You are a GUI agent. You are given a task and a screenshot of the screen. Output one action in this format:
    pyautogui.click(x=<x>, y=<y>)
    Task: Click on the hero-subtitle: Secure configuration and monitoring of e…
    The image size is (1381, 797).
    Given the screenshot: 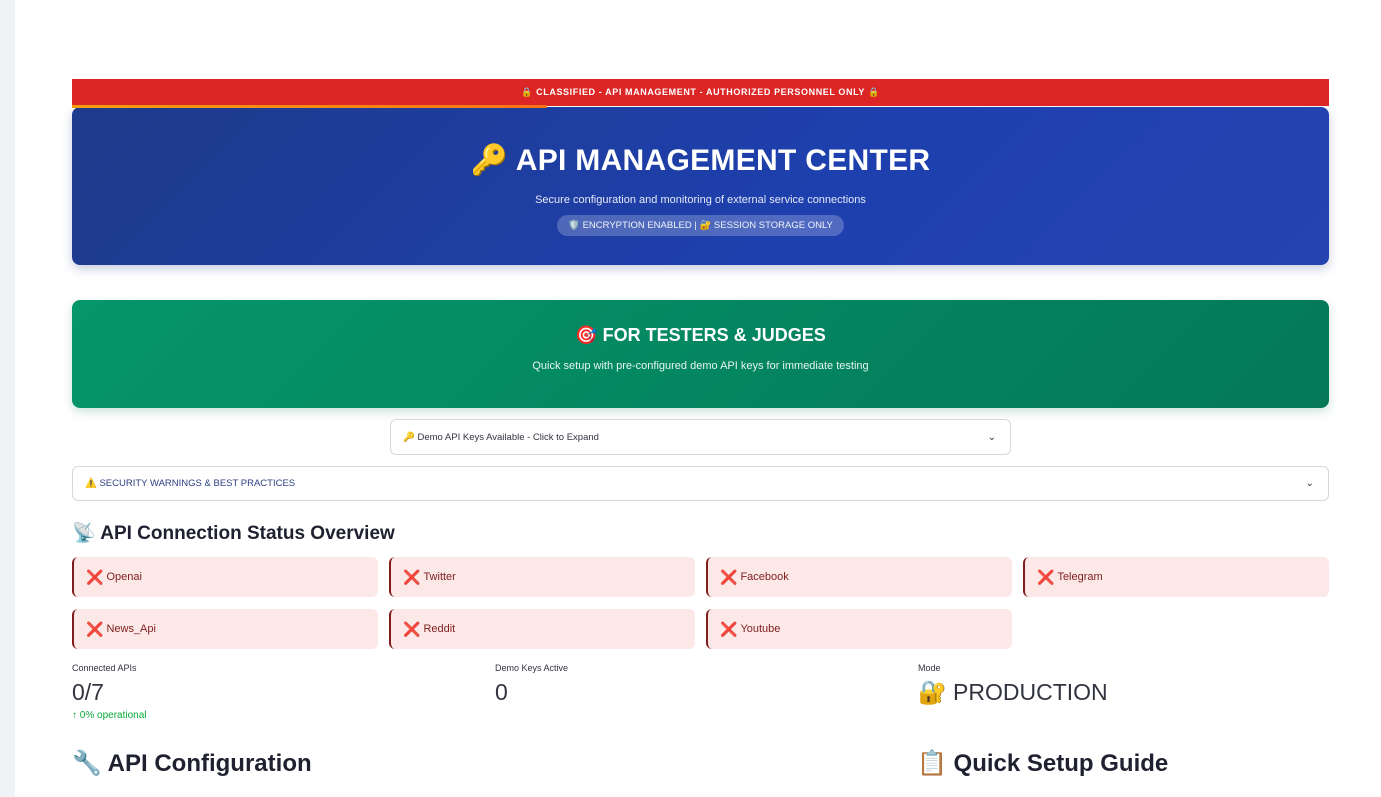 What is the action you would take?
    pyautogui.click(x=700, y=200)
    